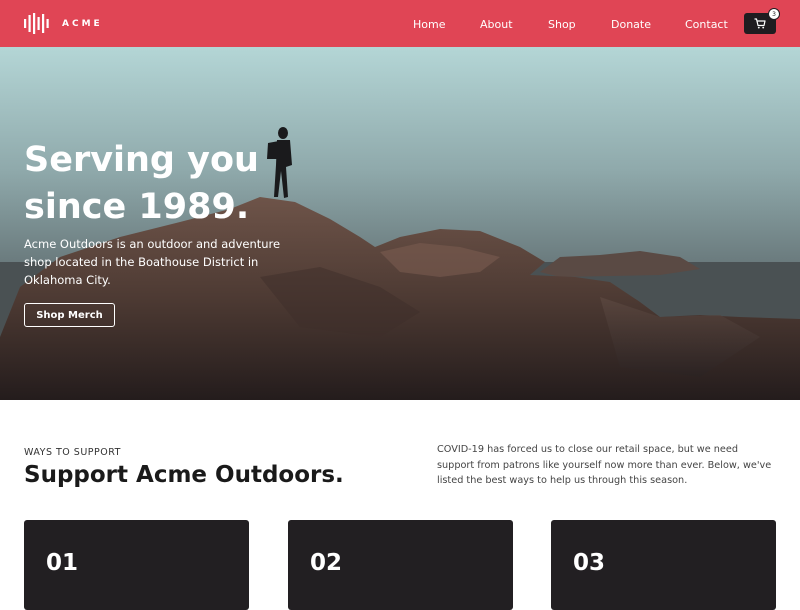  I want to click on brand-logo: ACME, so click(63, 23).